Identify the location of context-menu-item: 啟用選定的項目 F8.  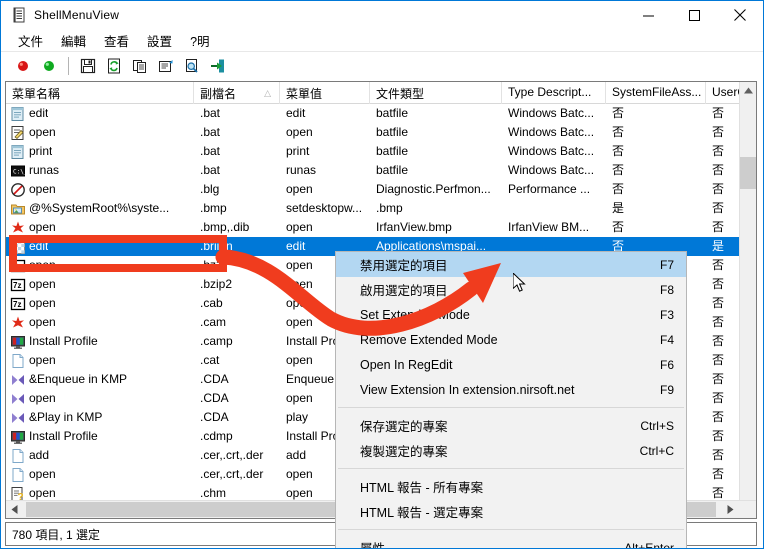
(511, 289).